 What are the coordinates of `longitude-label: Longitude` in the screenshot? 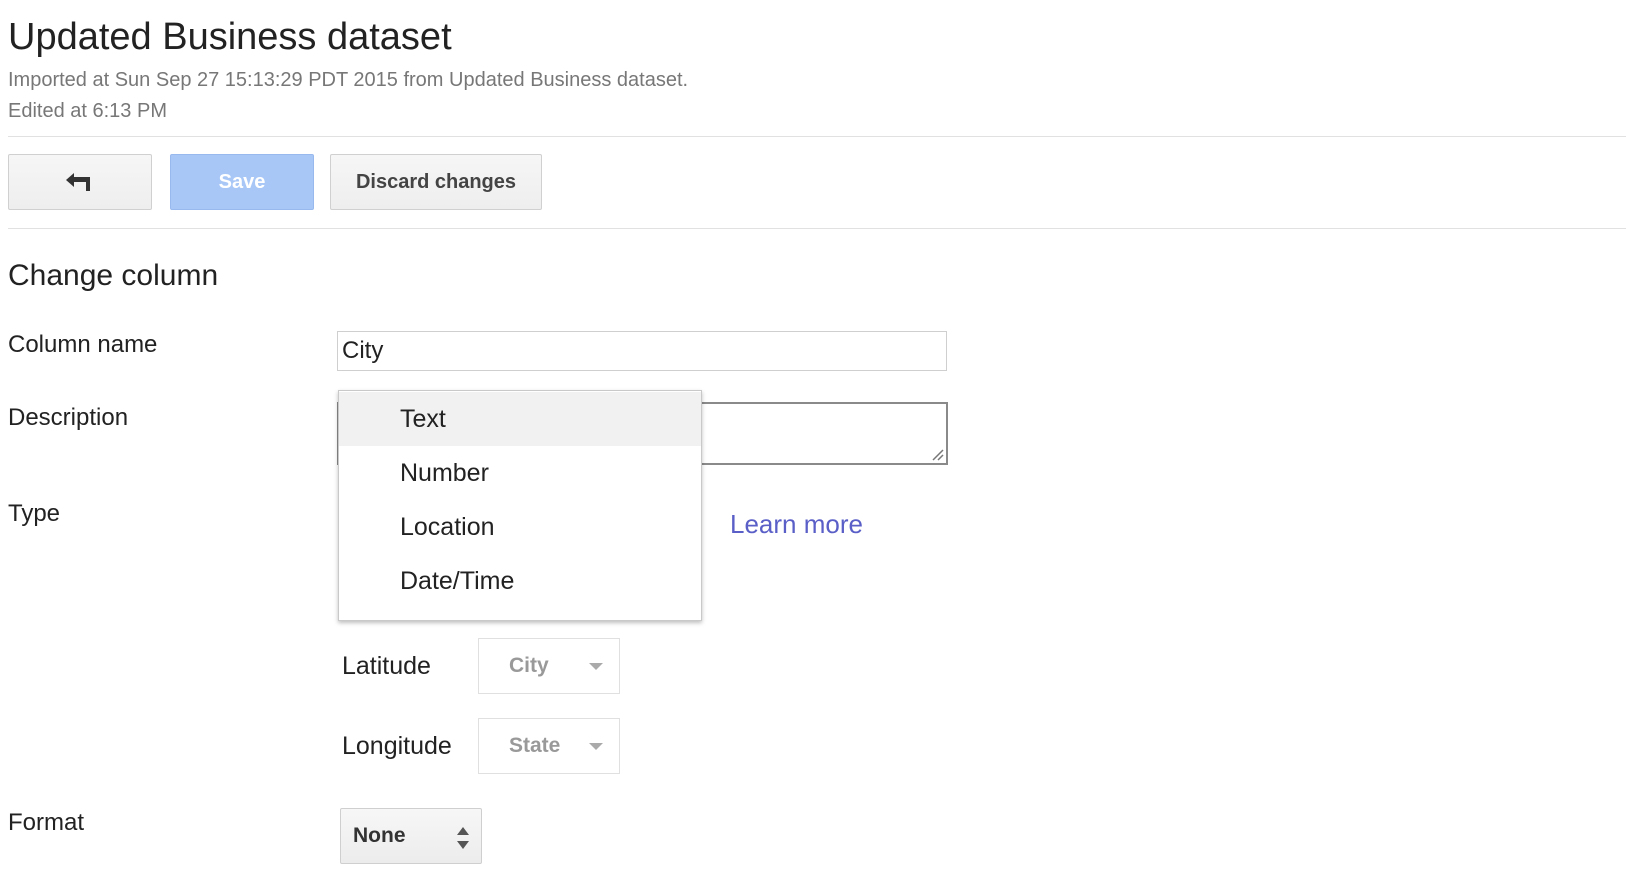 It's located at (397, 746).